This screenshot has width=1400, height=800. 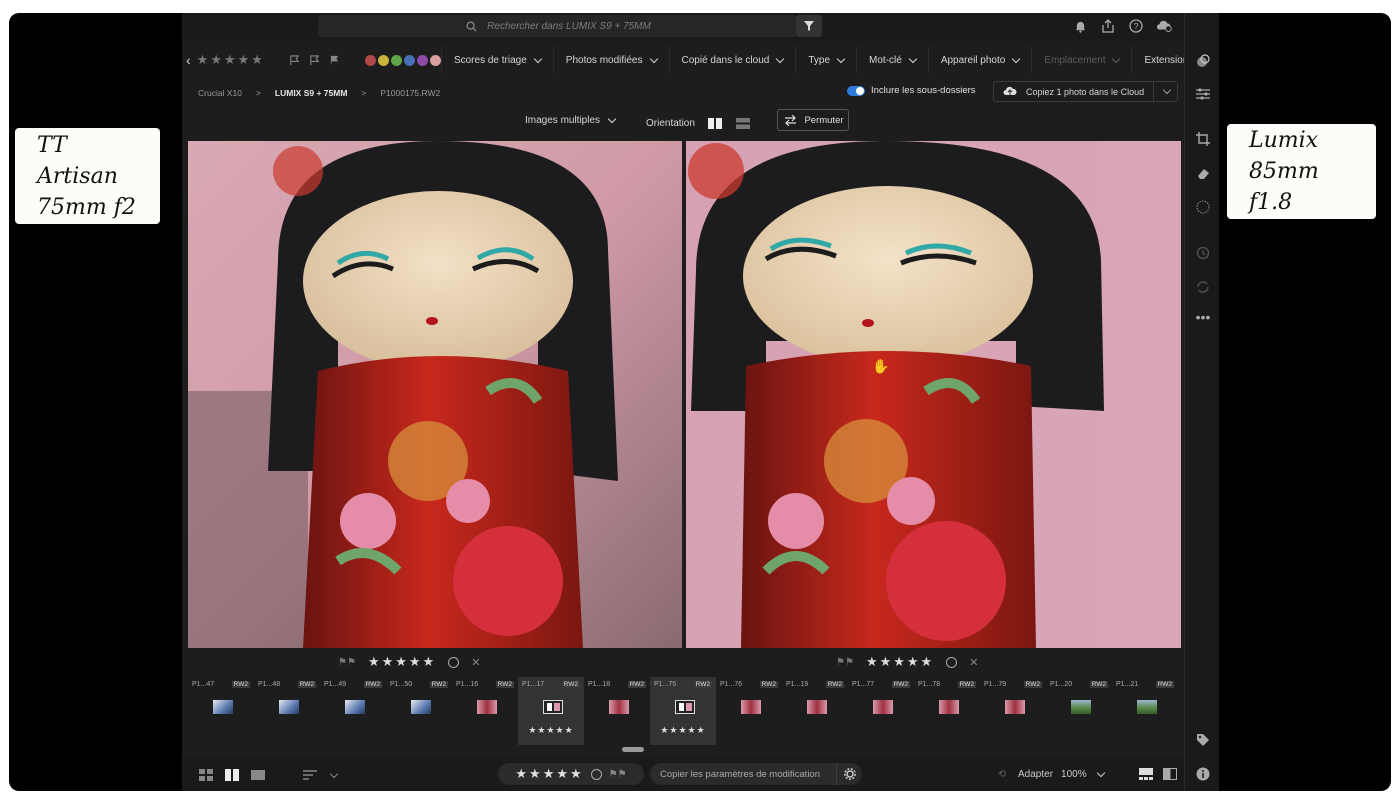 I want to click on filter-dropdown: Appareil photo, so click(x=979, y=60).